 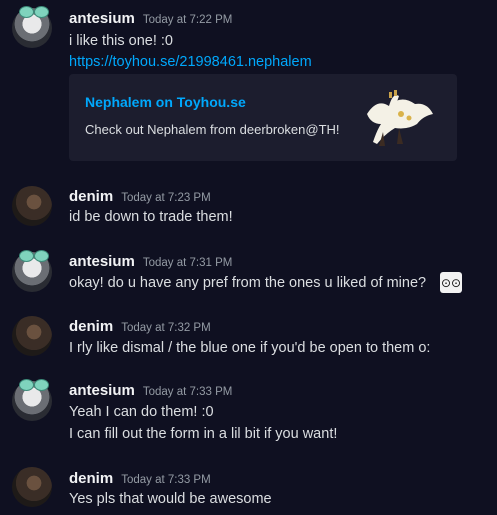 What do you see at coordinates (187, 20) in the screenshot?
I see `timestamp: Today at 7:22 PM` at bounding box center [187, 20].